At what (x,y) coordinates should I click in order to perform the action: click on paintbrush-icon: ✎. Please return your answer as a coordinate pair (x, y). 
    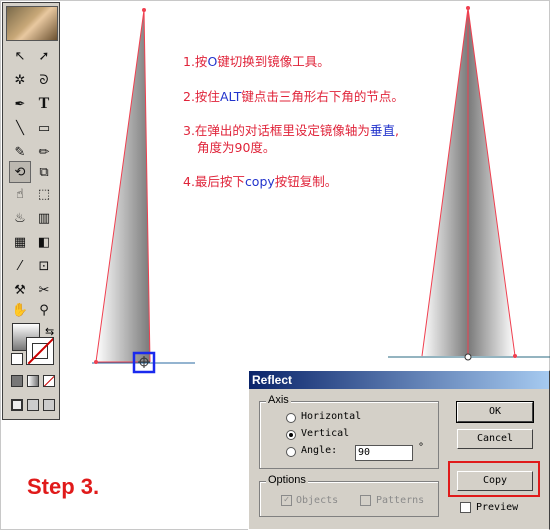
    Looking at the image, I should click on (20, 152).